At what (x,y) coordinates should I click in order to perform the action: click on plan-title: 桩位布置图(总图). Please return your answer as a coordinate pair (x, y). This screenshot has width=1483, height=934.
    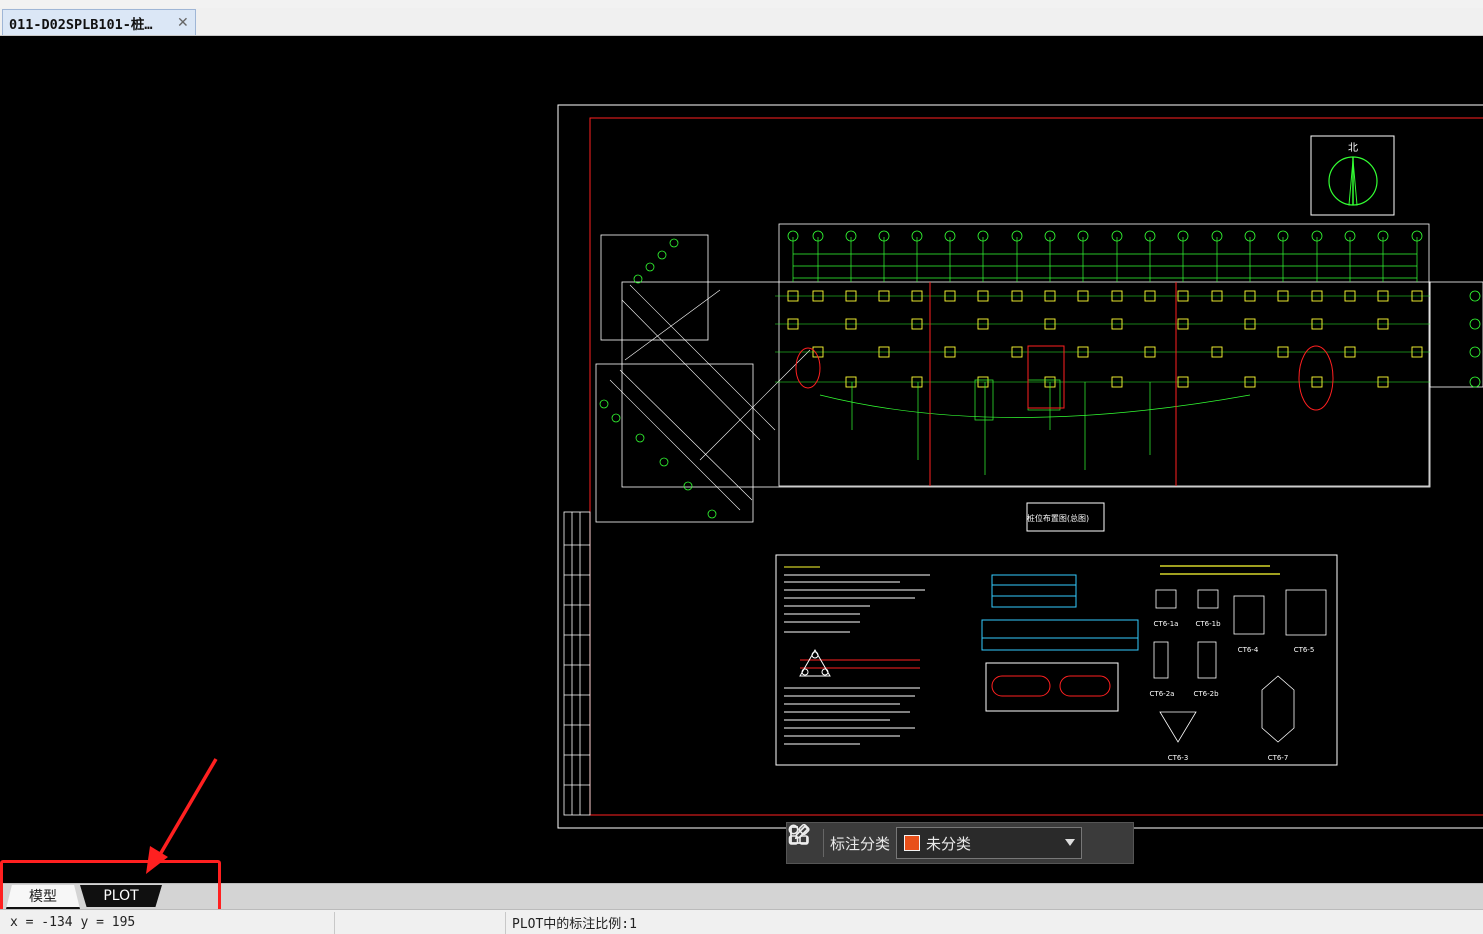
    Looking at the image, I should click on (1065, 517).